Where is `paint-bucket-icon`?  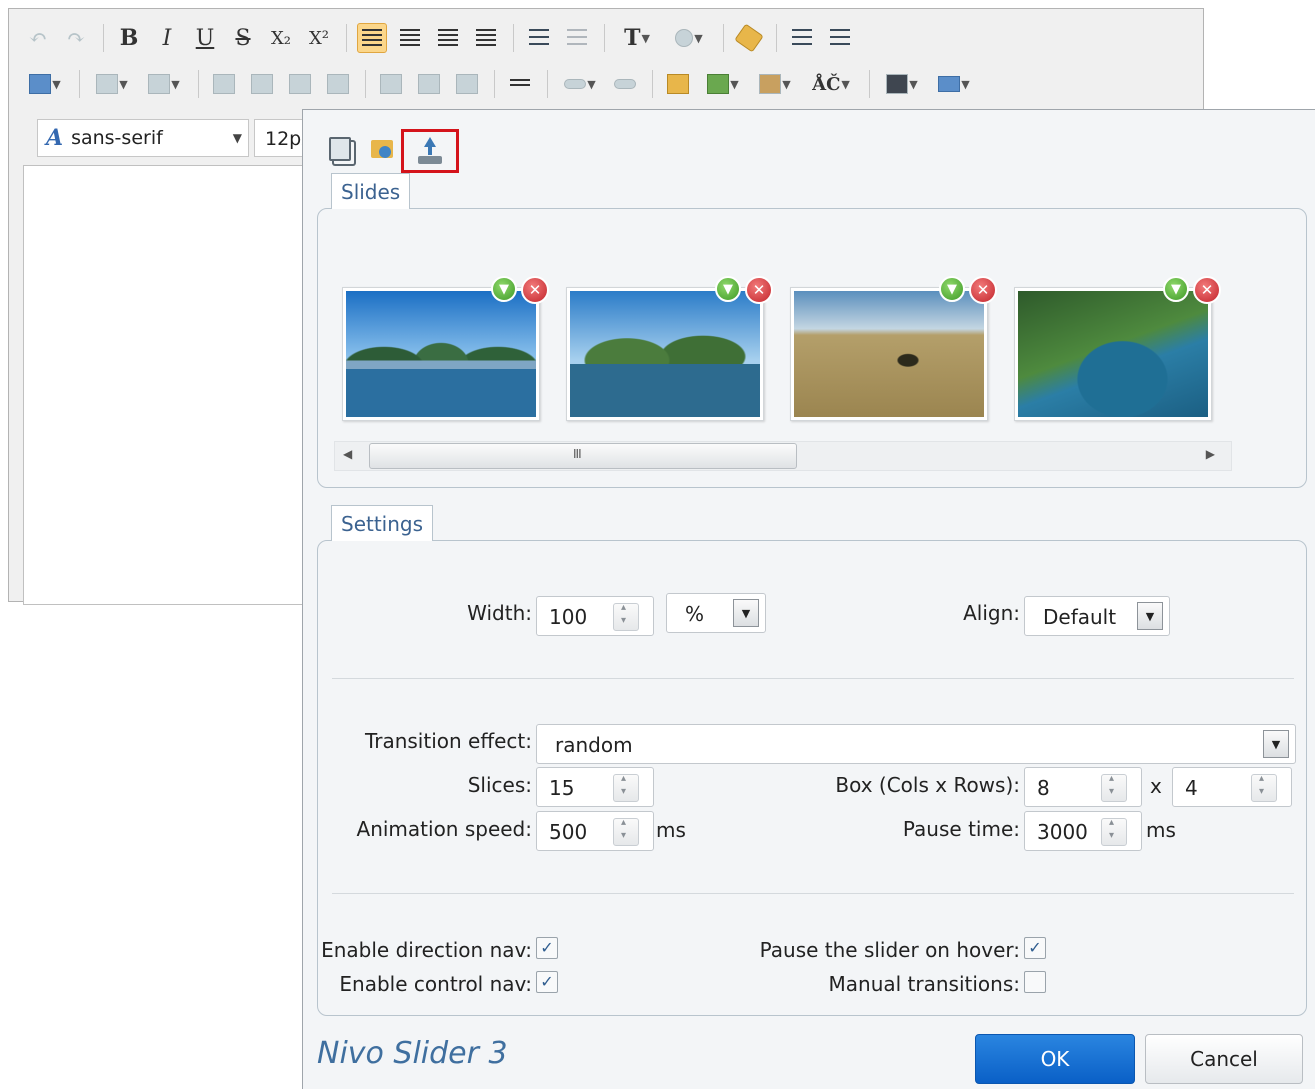 paint-bucket-icon is located at coordinates (684, 38).